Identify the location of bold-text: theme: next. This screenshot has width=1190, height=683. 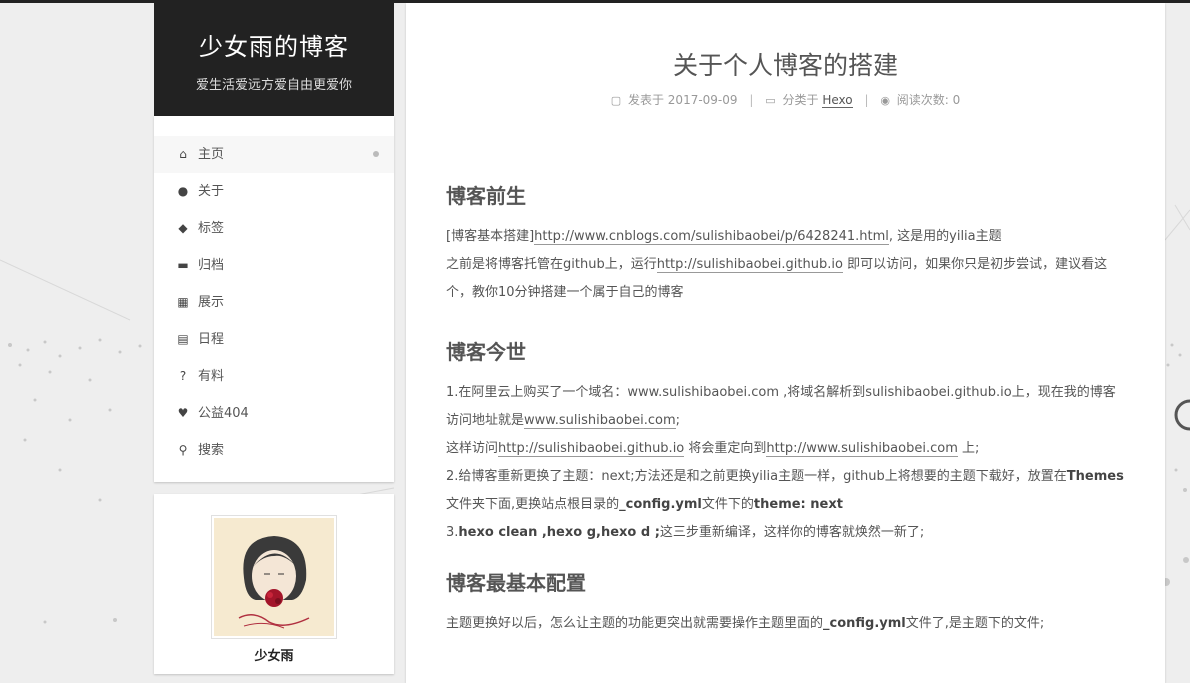
(798, 504).